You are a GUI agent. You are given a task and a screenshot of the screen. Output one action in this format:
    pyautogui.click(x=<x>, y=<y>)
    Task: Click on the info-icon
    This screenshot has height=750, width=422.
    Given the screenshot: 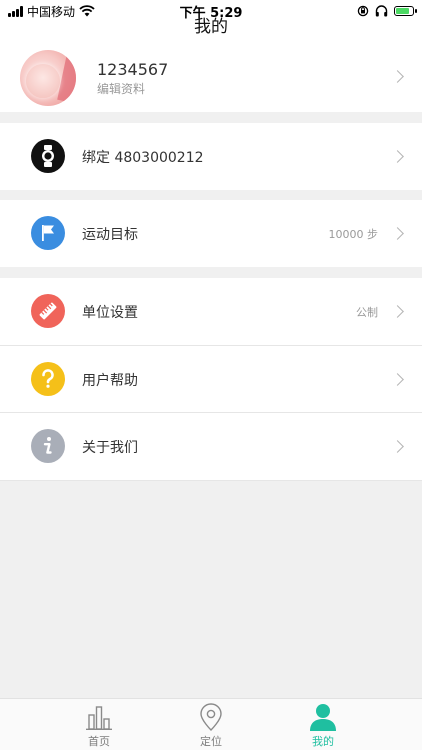 What is the action you would take?
    pyautogui.click(x=48, y=446)
    